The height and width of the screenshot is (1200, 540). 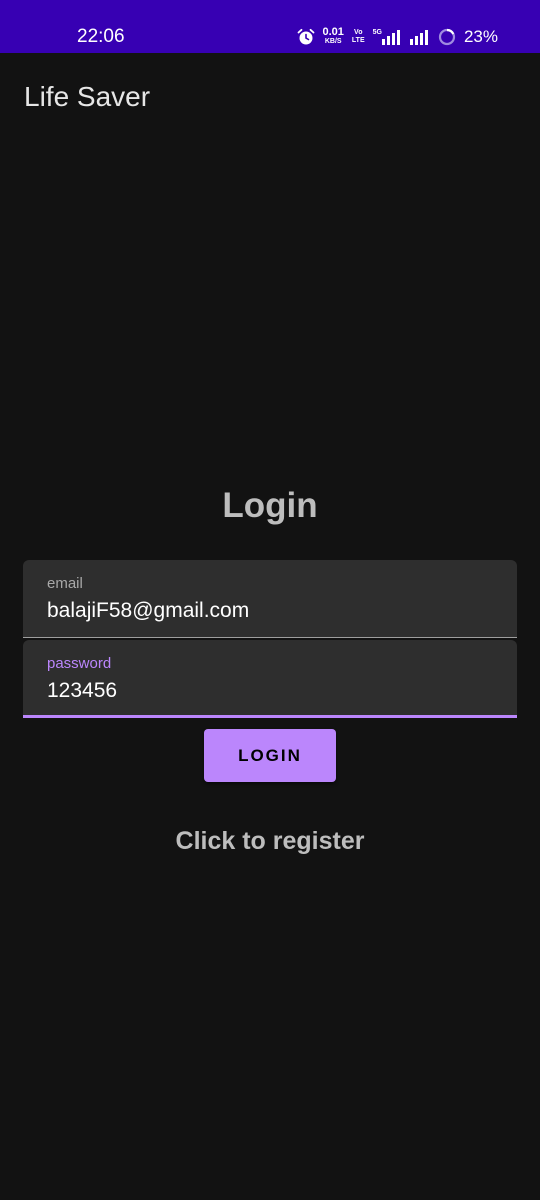 What do you see at coordinates (306, 37) in the screenshot?
I see `alarm-icon` at bounding box center [306, 37].